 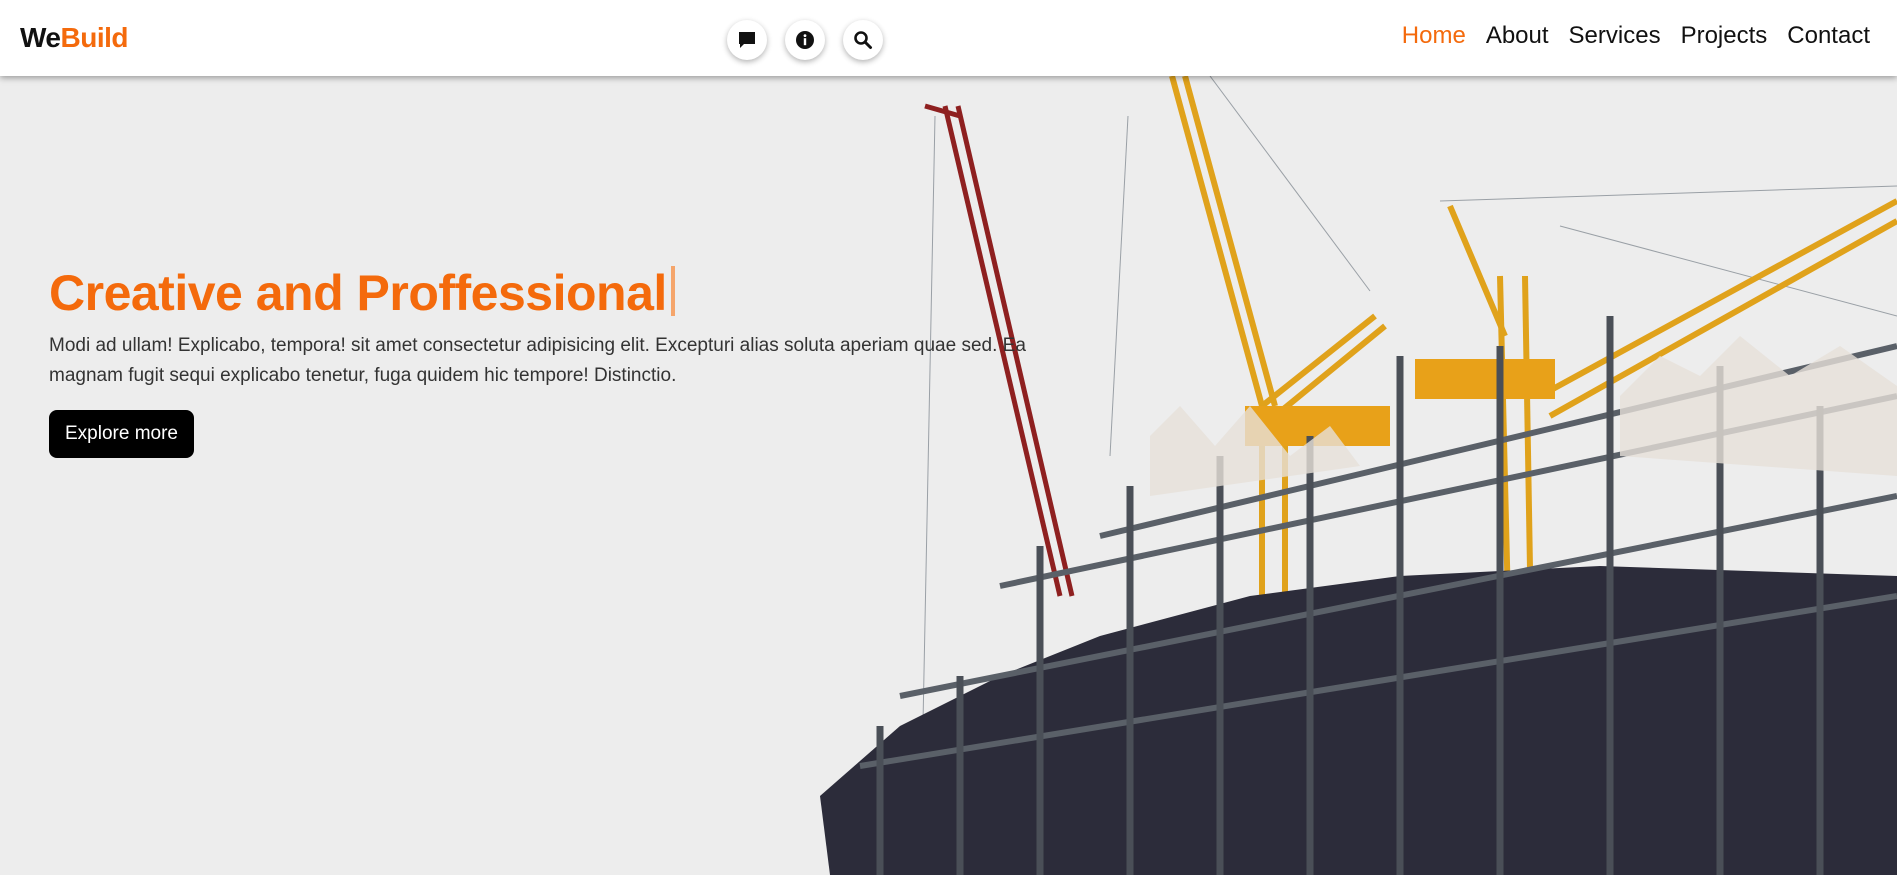 I want to click on search-button, so click(x=863, y=40).